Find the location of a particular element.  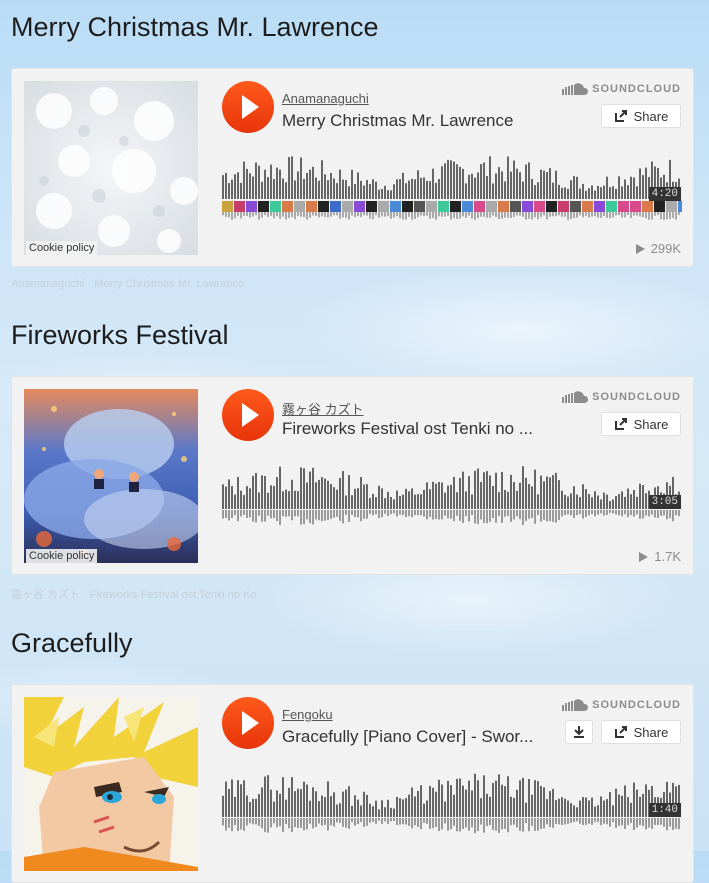

share-icon is located at coordinates (620, 424).